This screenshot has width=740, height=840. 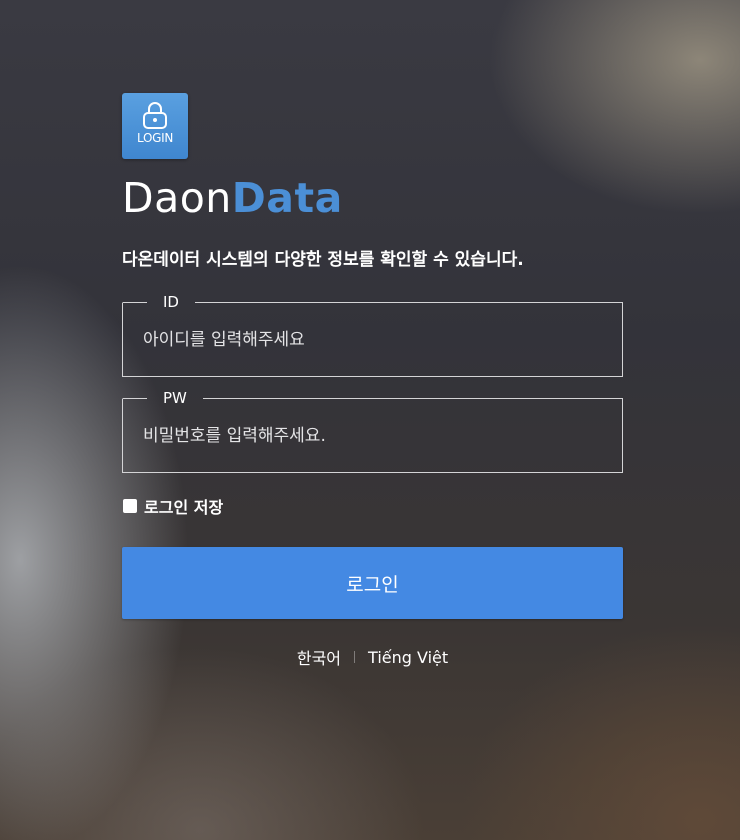 What do you see at coordinates (372, 506) in the screenshot?
I see `remember-login-row: 로그인 저장` at bounding box center [372, 506].